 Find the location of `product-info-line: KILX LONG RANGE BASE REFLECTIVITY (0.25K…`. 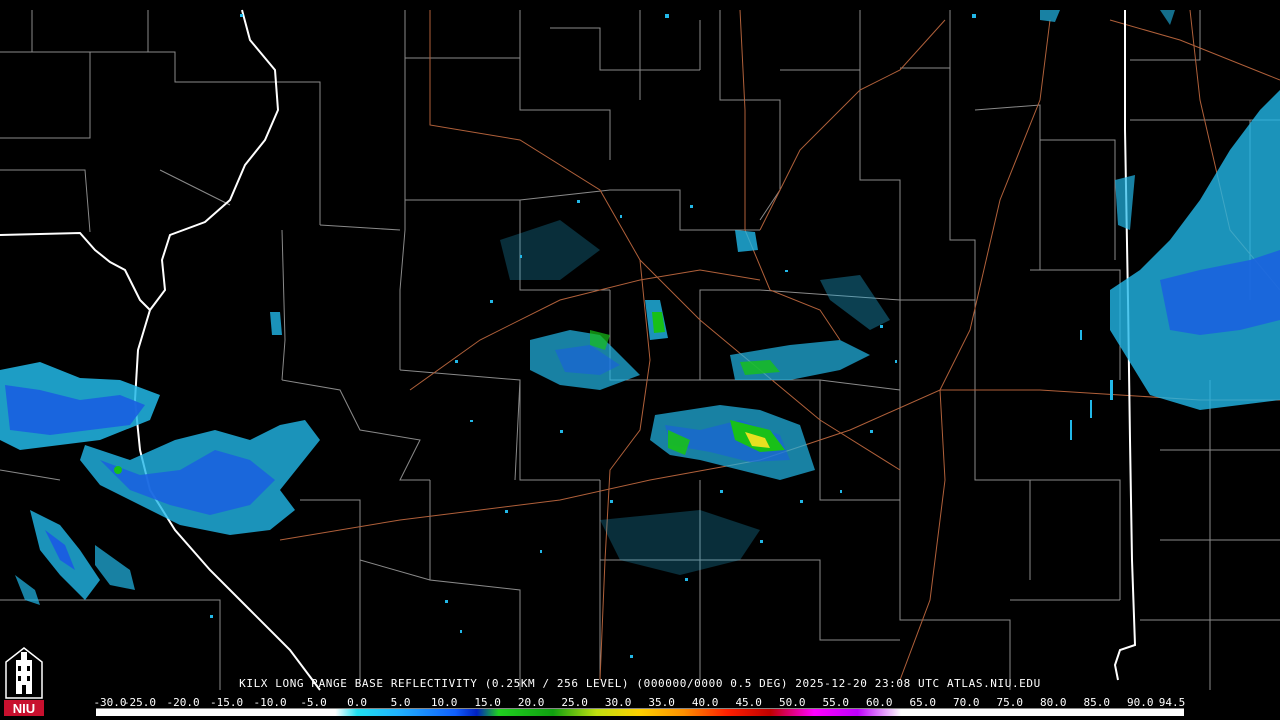

product-info-line: KILX LONG RANGE BASE REFLECTIVITY (0.25K… is located at coordinates (640, 683).